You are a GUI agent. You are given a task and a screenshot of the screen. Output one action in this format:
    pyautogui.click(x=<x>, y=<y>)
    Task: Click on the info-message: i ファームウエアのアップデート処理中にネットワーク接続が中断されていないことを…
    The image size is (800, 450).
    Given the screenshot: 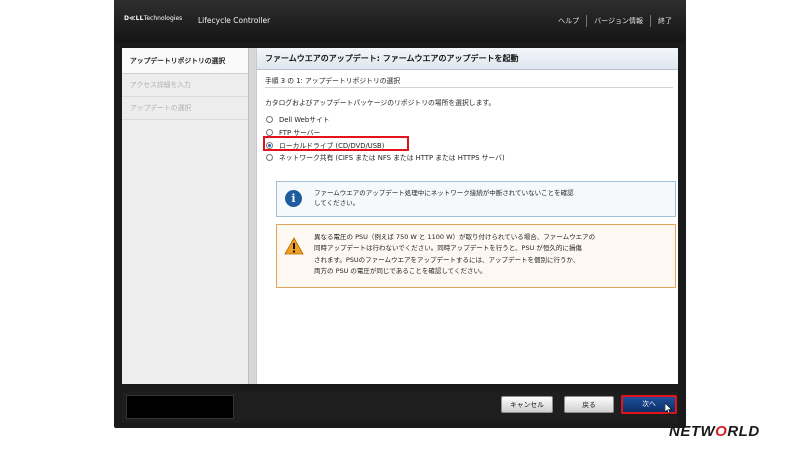 What is the action you would take?
    pyautogui.click(x=476, y=199)
    